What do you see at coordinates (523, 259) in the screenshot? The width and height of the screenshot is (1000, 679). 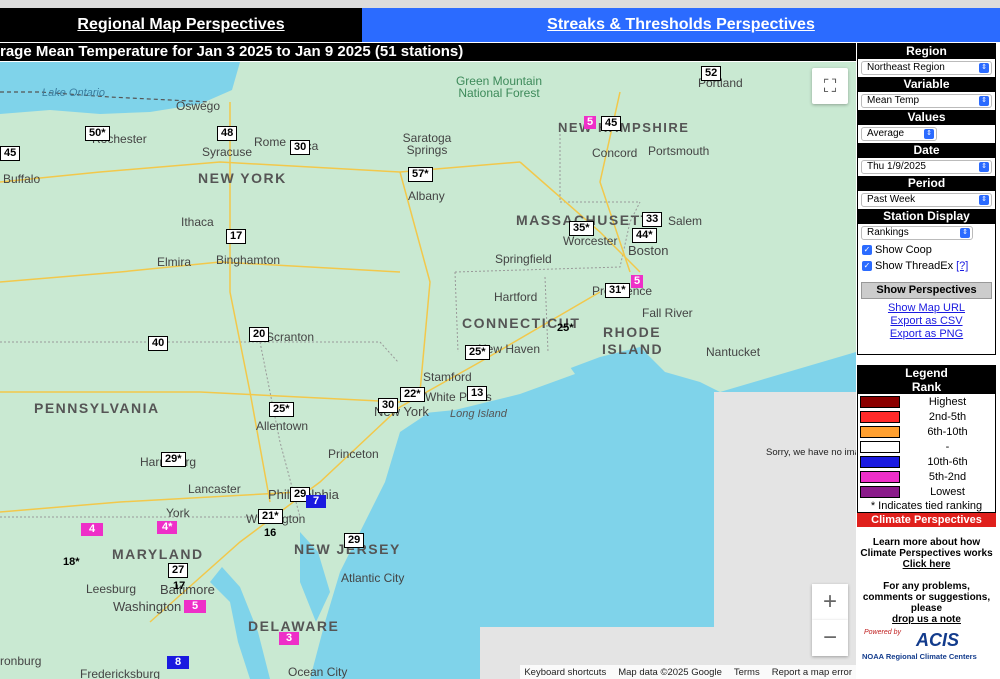 I see `place-label: Springfield` at bounding box center [523, 259].